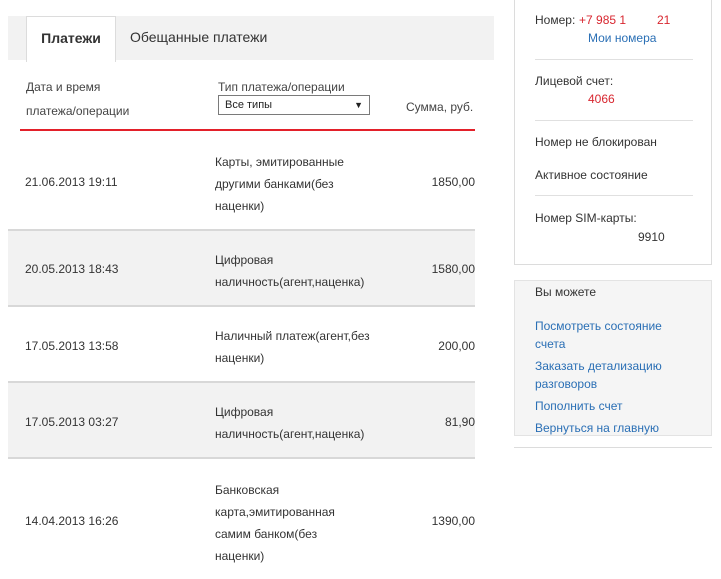 This screenshot has width=721, height=579. What do you see at coordinates (456, 346) in the screenshot?
I see `row-amount: 200,00` at bounding box center [456, 346].